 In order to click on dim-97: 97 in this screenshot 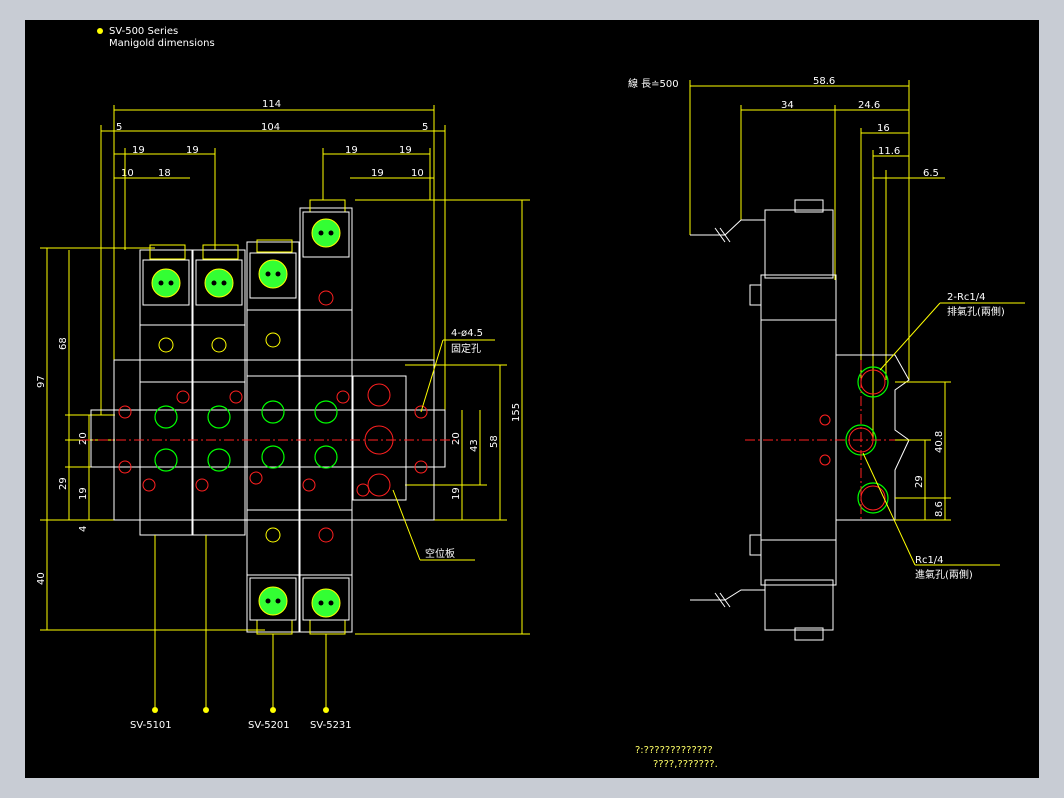, I will do `click(41, 381)`.